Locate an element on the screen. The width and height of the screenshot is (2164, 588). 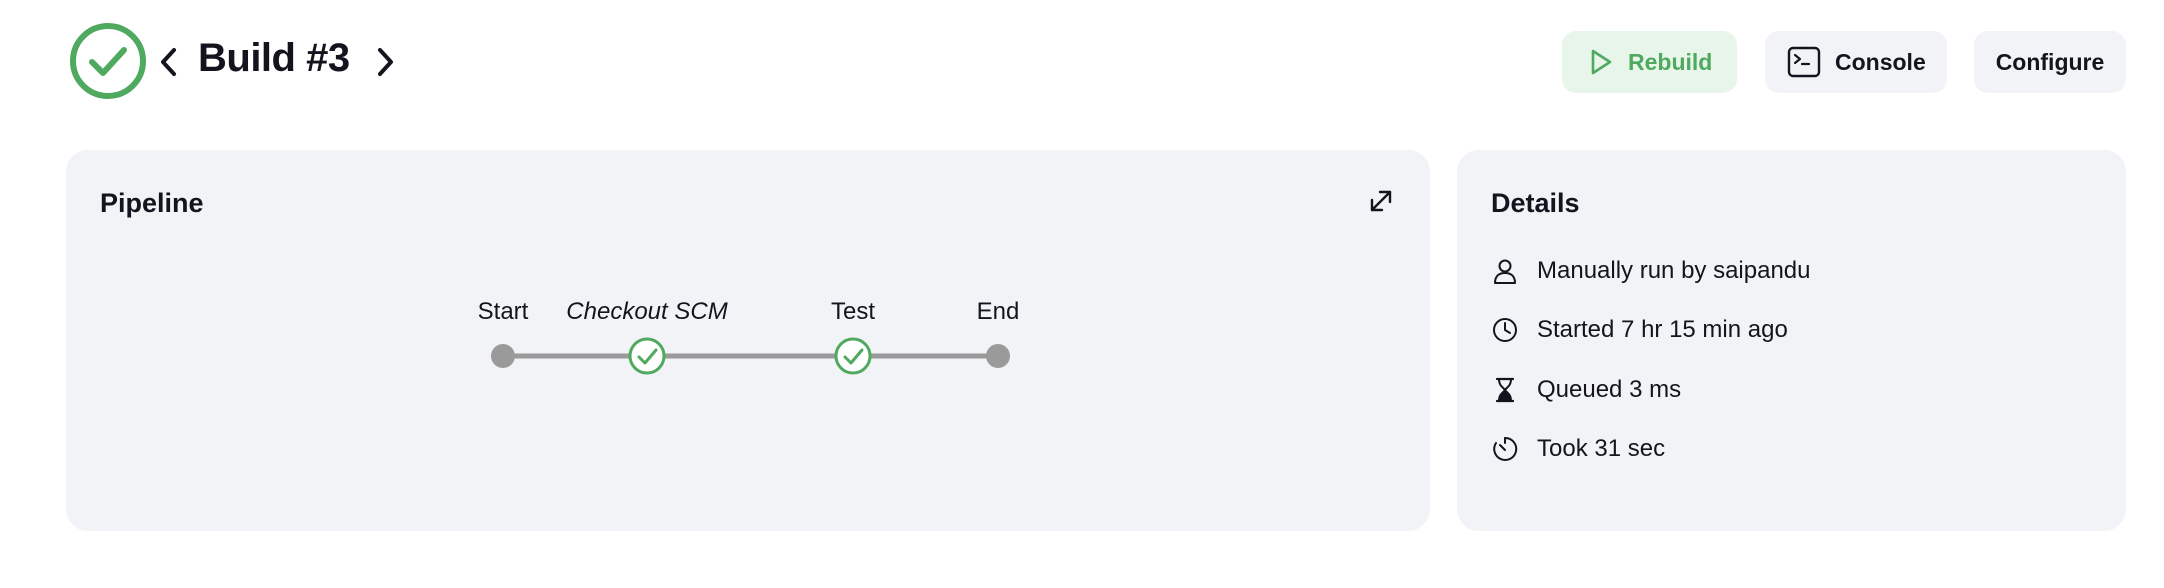
chevron-right-icon is located at coordinates (385, 62).